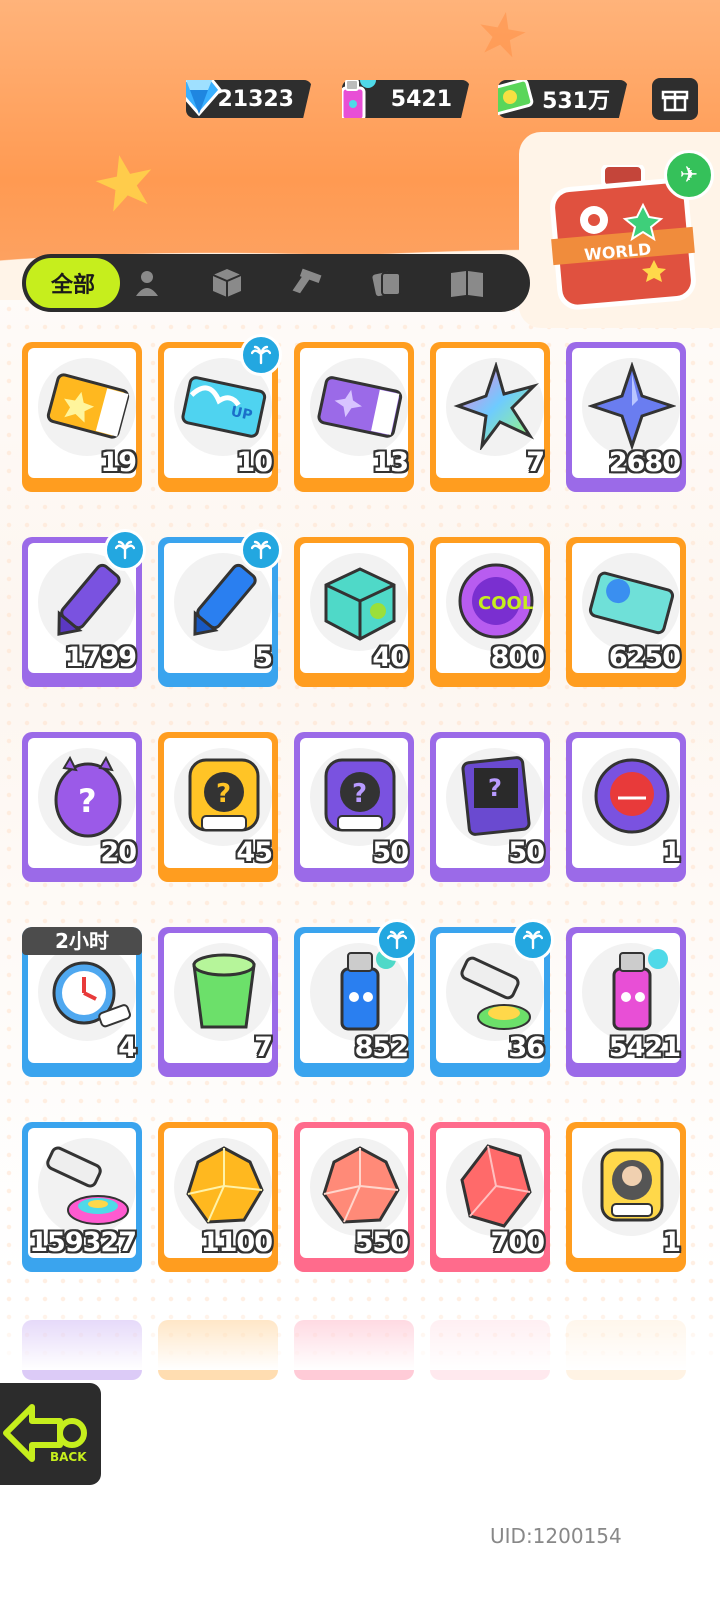 This screenshot has height=1600, width=720. I want to click on deity-mystery-gold-icon: ?, so click(224, 795).